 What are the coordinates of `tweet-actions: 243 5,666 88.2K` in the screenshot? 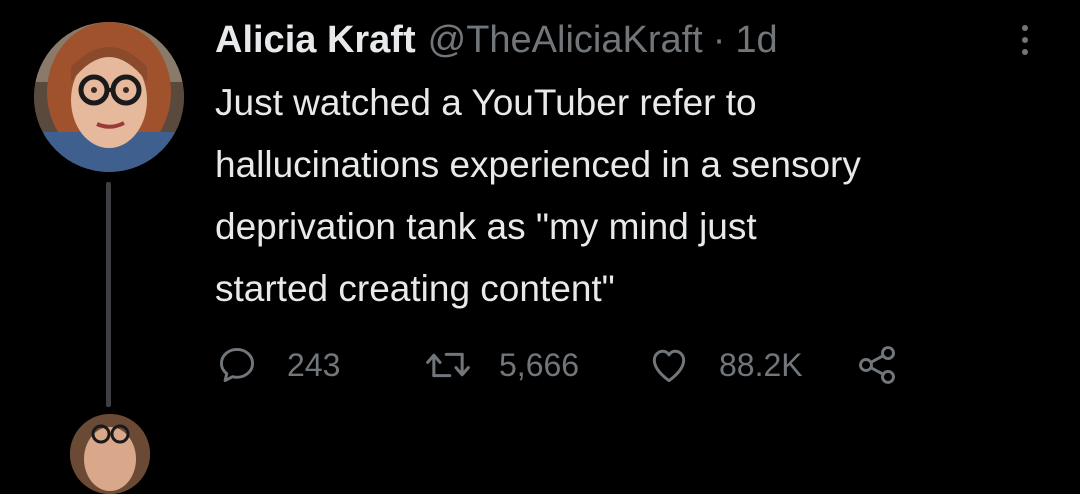 It's located at (575, 365).